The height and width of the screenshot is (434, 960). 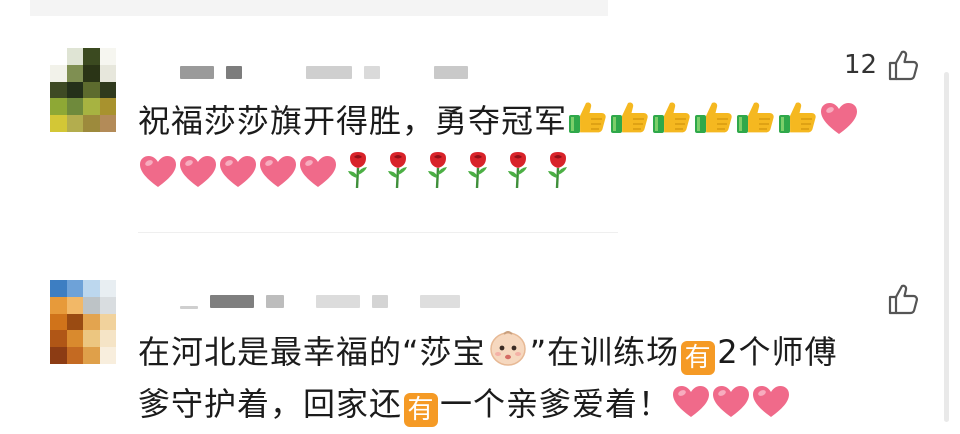 What do you see at coordinates (604, 352) in the screenshot?
I see `comment-line-1-part-2: ”在训练场` at bounding box center [604, 352].